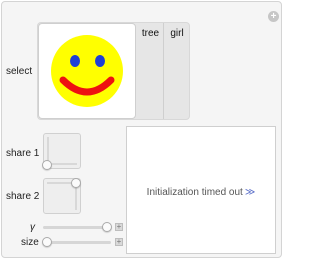 This screenshot has height=260, width=320. What do you see at coordinates (150, 33) in the screenshot?
I see `select-option-tree-label: tree` at bounding box center [150, 33].